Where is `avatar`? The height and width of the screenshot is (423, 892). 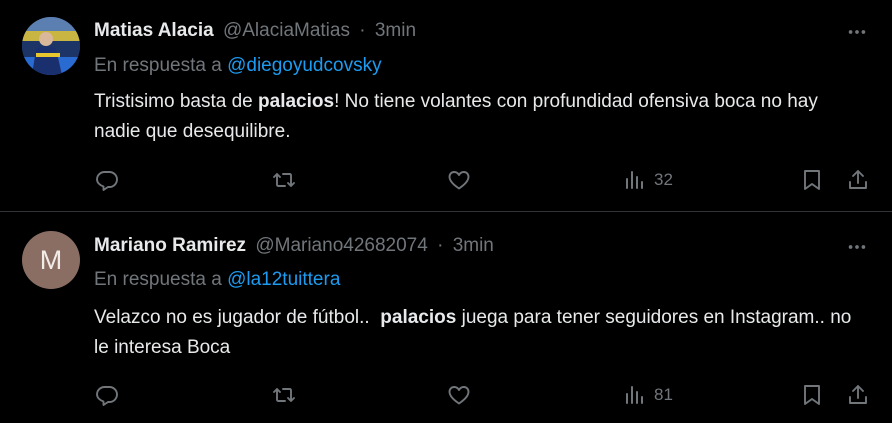
avatar is located at coordinates (51, 46).